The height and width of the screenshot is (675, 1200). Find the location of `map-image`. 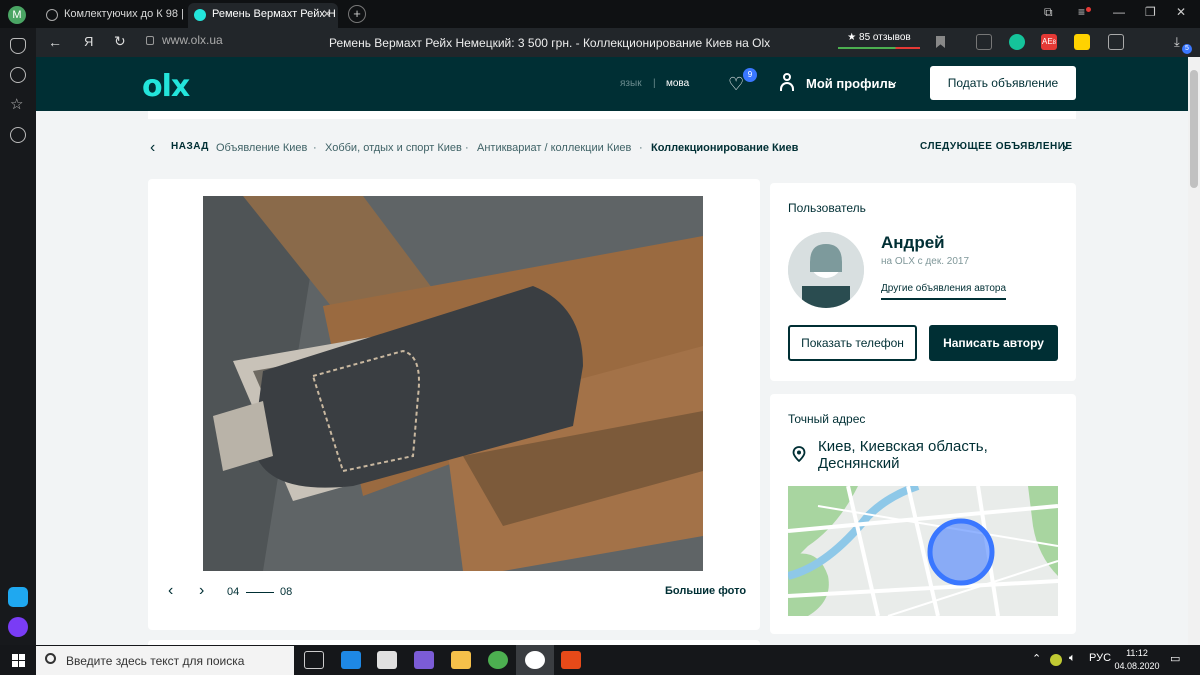

map-image is located at coordinates (923, 551).